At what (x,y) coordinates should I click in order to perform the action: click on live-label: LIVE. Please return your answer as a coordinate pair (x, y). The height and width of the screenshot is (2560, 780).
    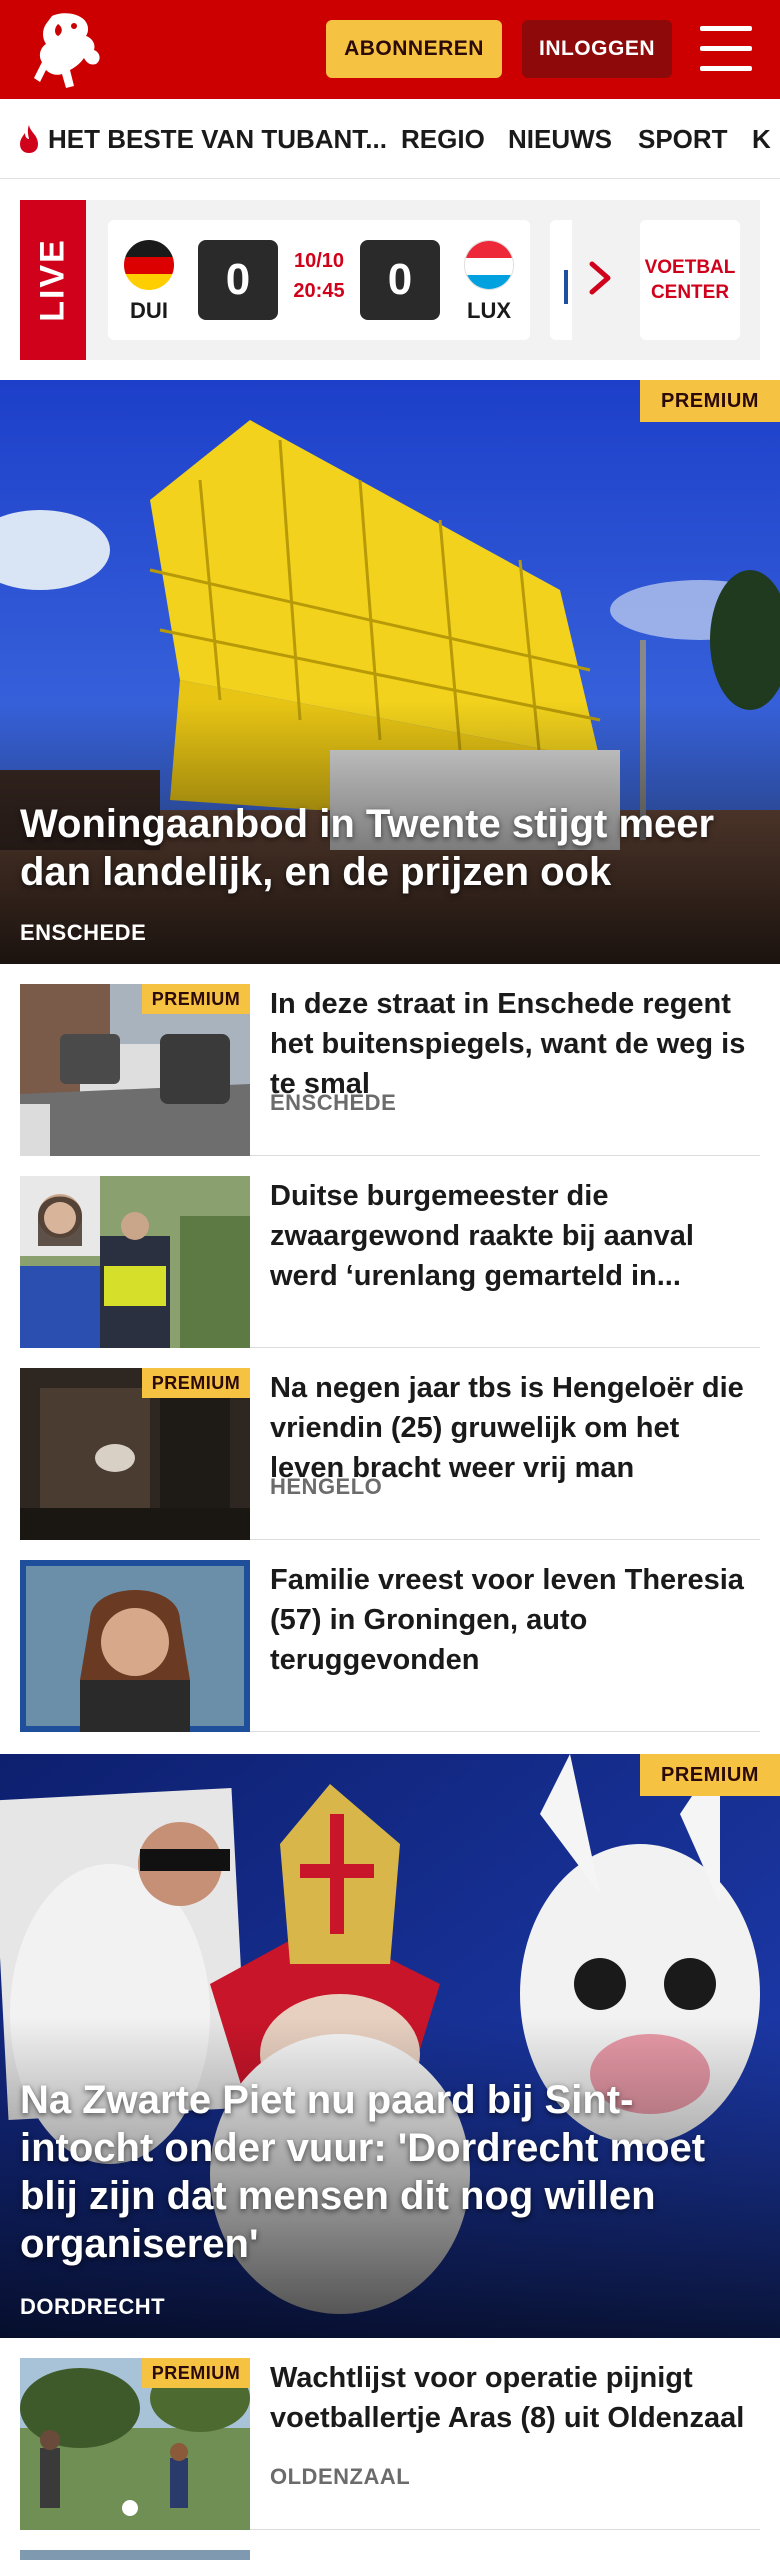
    Looking at the image, I should click on (53, 280).